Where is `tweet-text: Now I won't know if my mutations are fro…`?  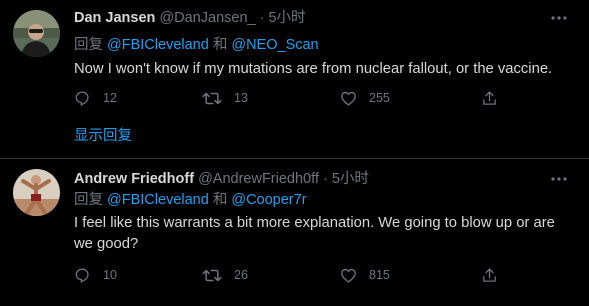
tweet-text: Now I won't know if my mutations are fro… is located at coordinates (313, 69).